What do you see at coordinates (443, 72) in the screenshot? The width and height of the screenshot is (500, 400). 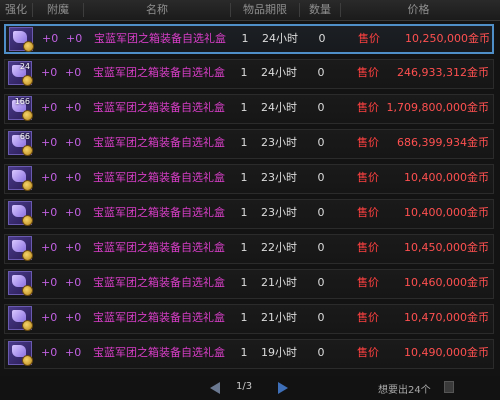 I see `item-price: 246,933,312金币` at bounding box center [443, 72].